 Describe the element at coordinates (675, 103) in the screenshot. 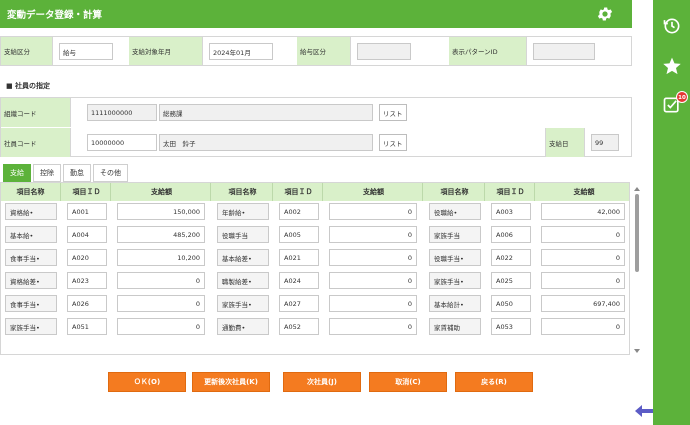

I see `notification-button: 10` at that location.